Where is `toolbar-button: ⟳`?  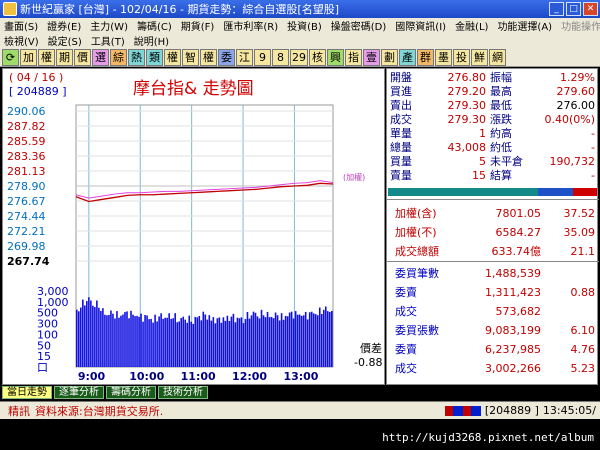
toolbar-button: ⟳ is located at coordinates (10, 57).